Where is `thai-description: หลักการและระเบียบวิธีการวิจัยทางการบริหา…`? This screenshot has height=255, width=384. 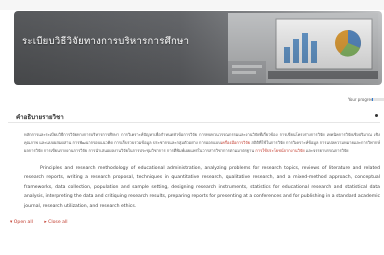 thai-description: หลักการและระเบียบวิธีการวิจัยทางการบริหา… is located at coordinates (202, 143).